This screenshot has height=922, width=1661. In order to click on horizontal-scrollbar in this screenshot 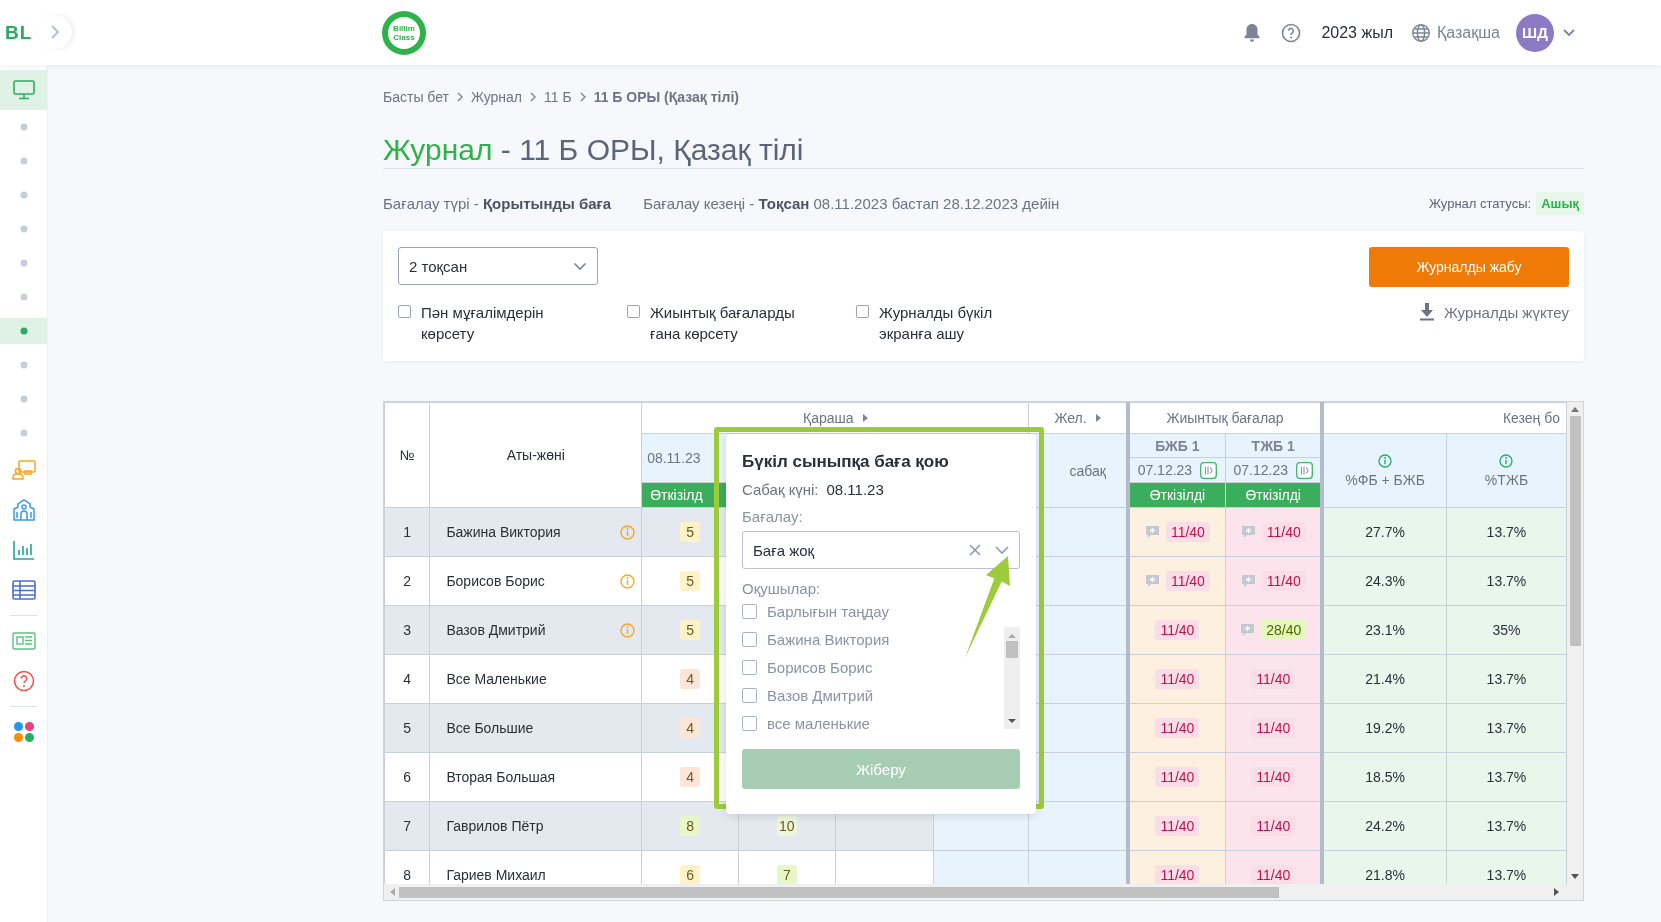, I will do `click(983, 892)`.